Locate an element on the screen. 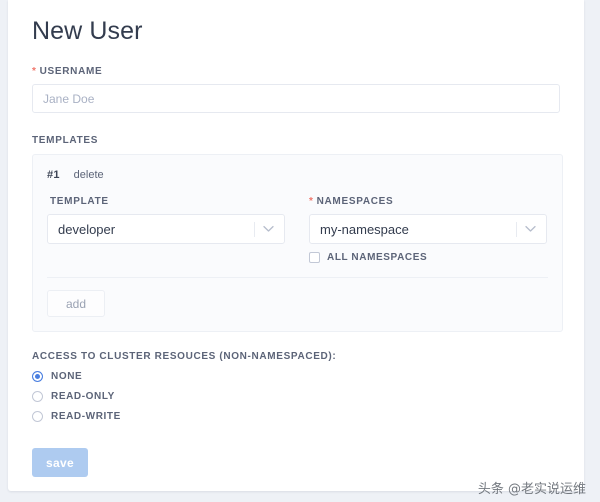  radio-option-none: NONE is located at coordinates (296, 376).